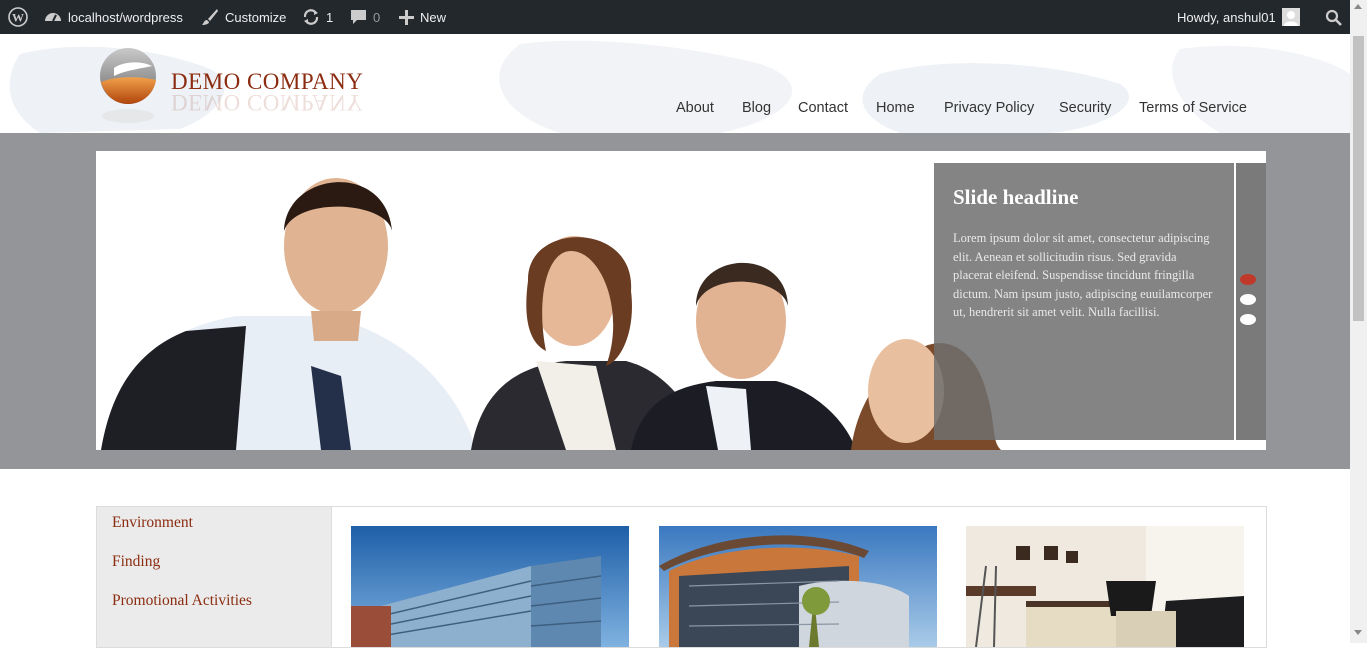  I want to click on nav-security: Security, so click(1085, 108).